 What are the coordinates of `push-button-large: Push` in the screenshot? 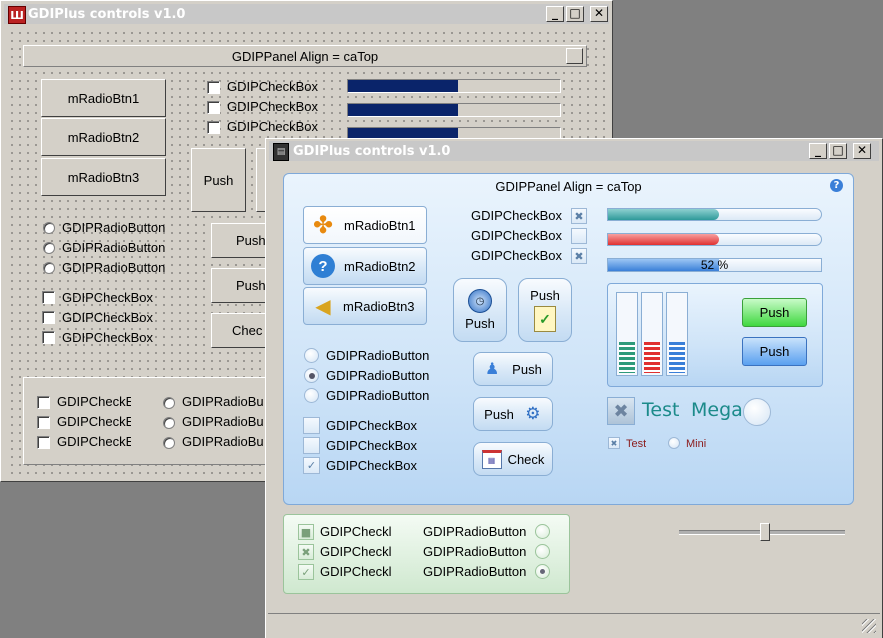 It's located at (218, 180).